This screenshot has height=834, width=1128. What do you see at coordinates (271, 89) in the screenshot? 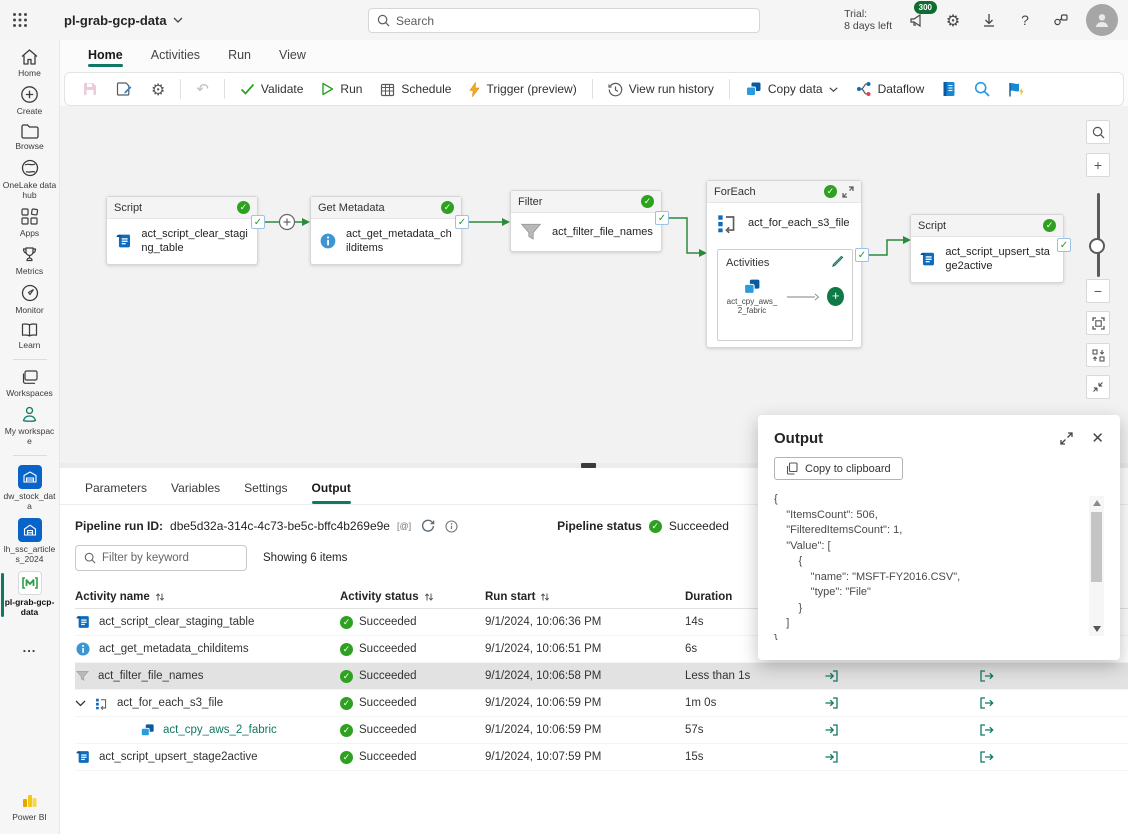
I see `validate-button: Validate` at bounding box center [271, 89].